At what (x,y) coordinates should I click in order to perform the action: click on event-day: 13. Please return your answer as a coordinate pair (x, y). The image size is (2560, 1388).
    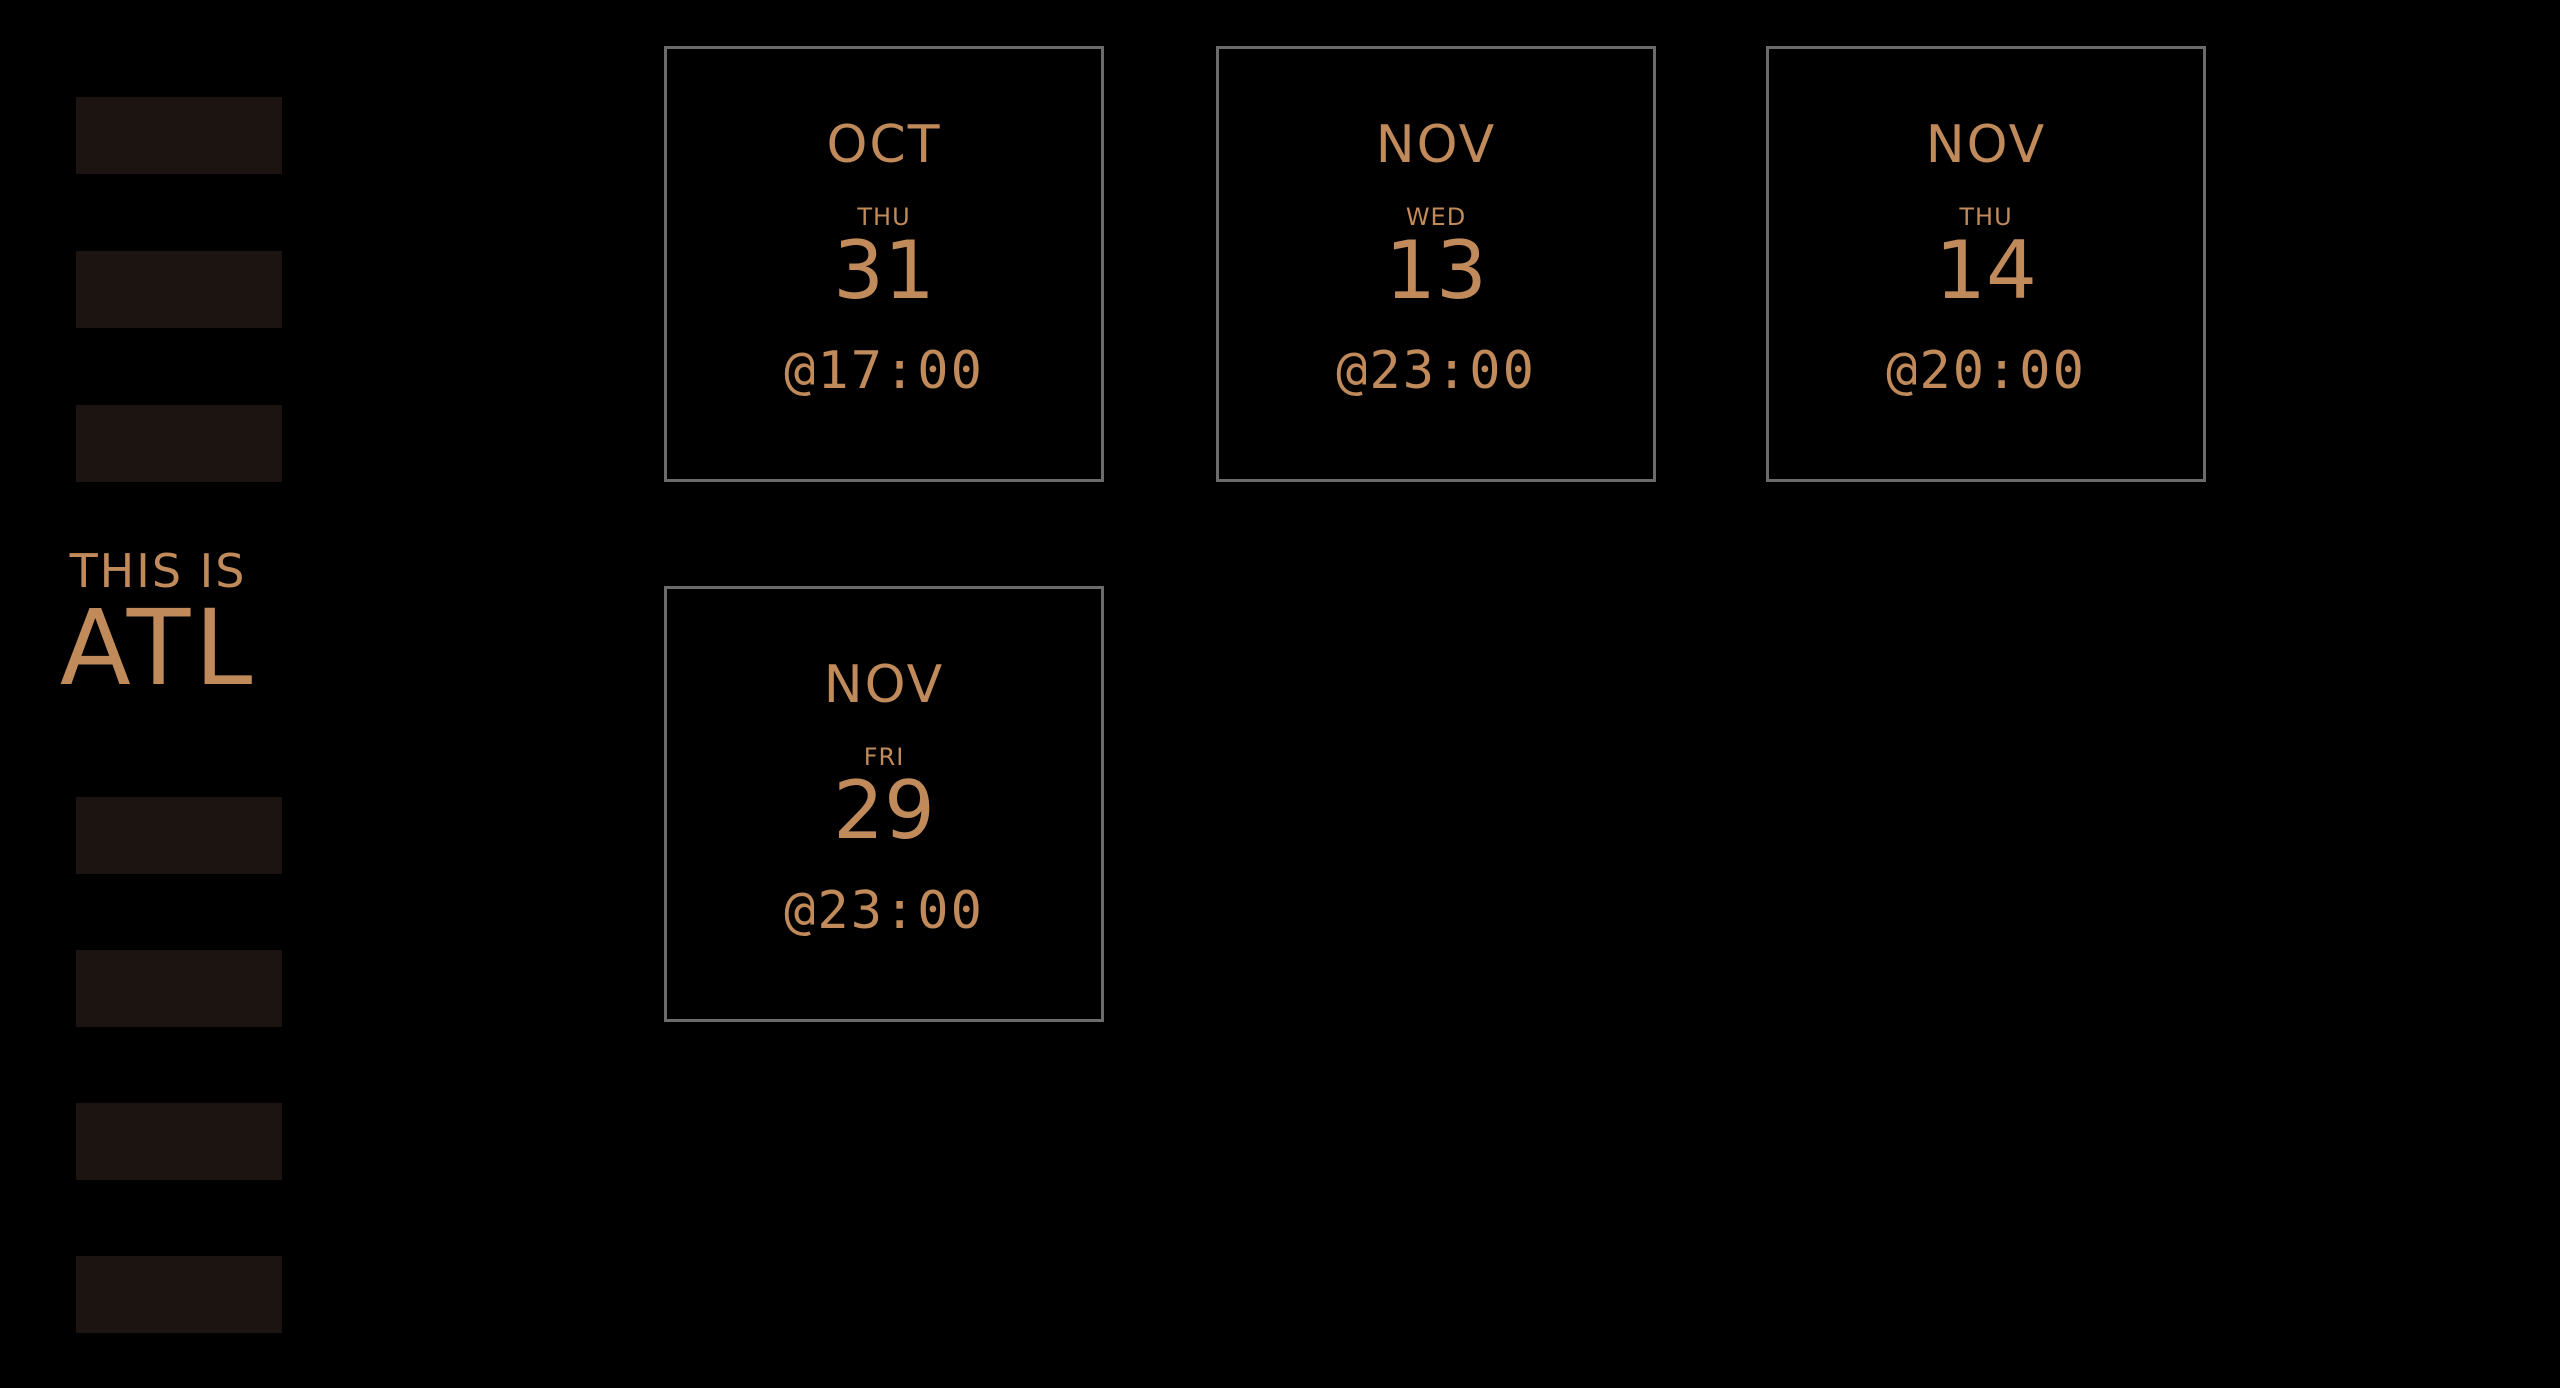
    Looking at the image, I should click on (1436, 270).